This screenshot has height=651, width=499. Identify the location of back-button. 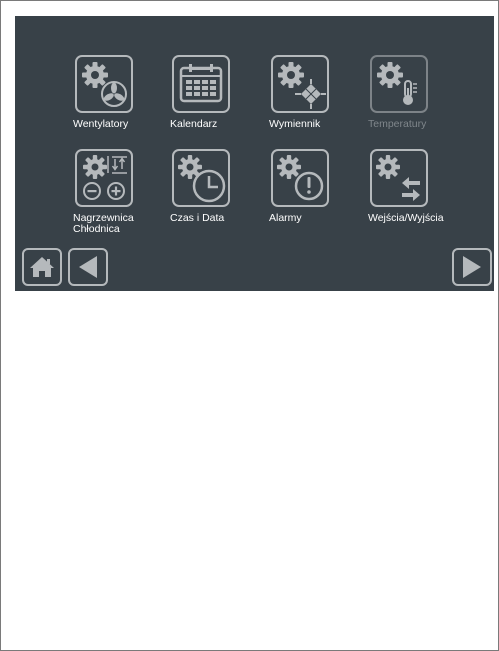
(88, 267).